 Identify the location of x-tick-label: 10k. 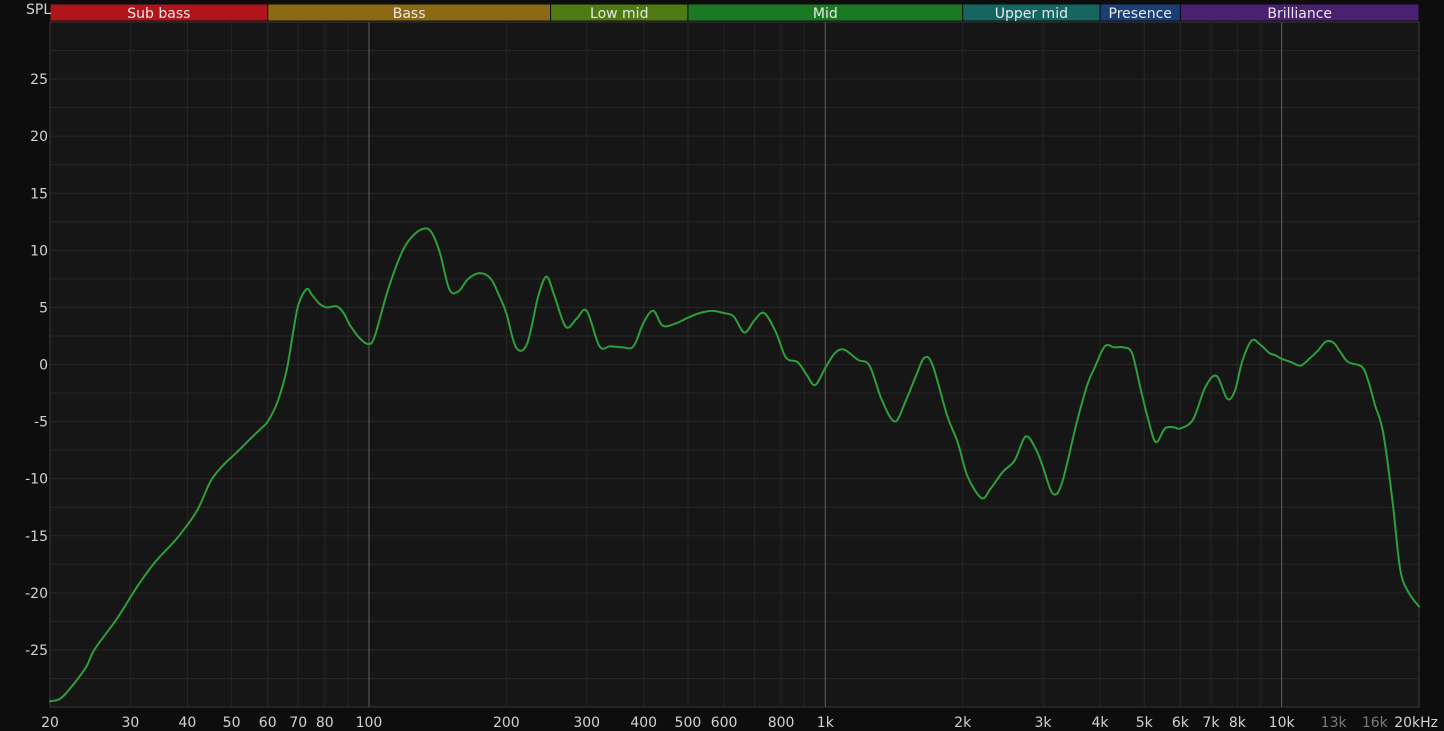
(1282, 723).